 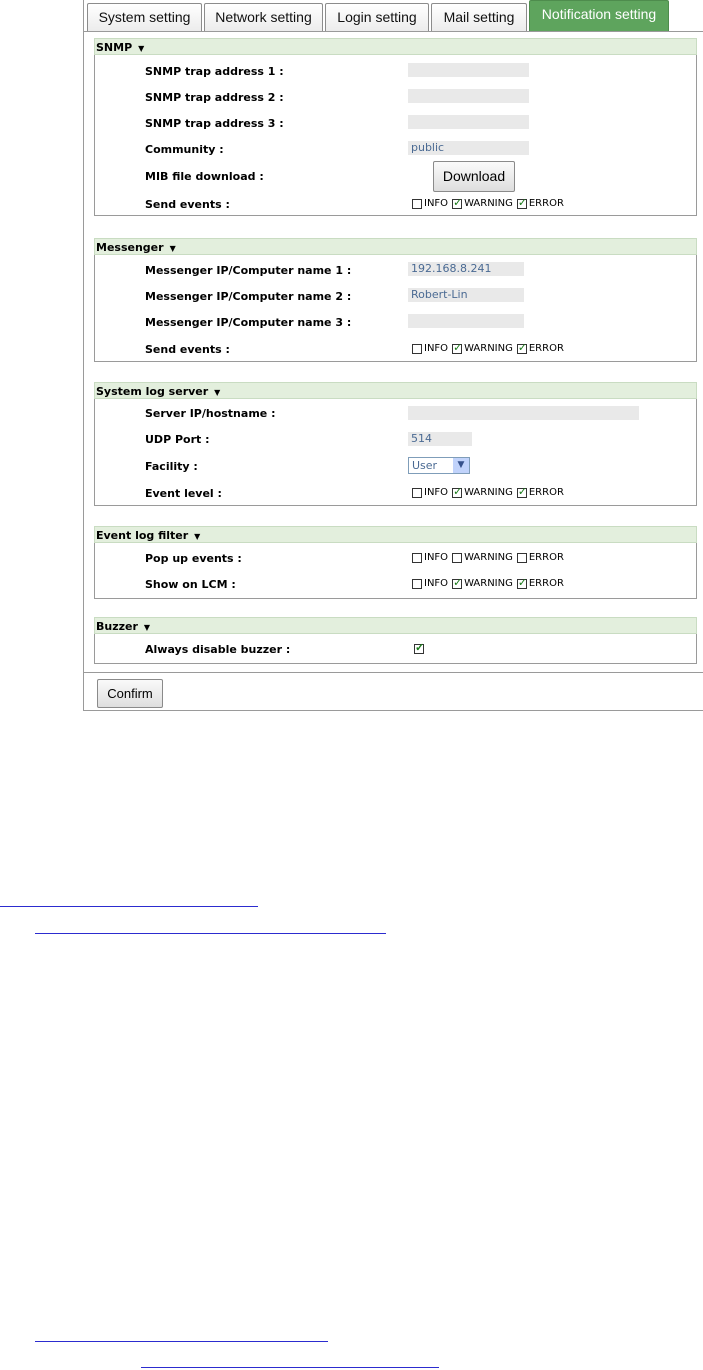 I want to click on messenger2-input: Robert-Lin, so click(x=466, y=295).